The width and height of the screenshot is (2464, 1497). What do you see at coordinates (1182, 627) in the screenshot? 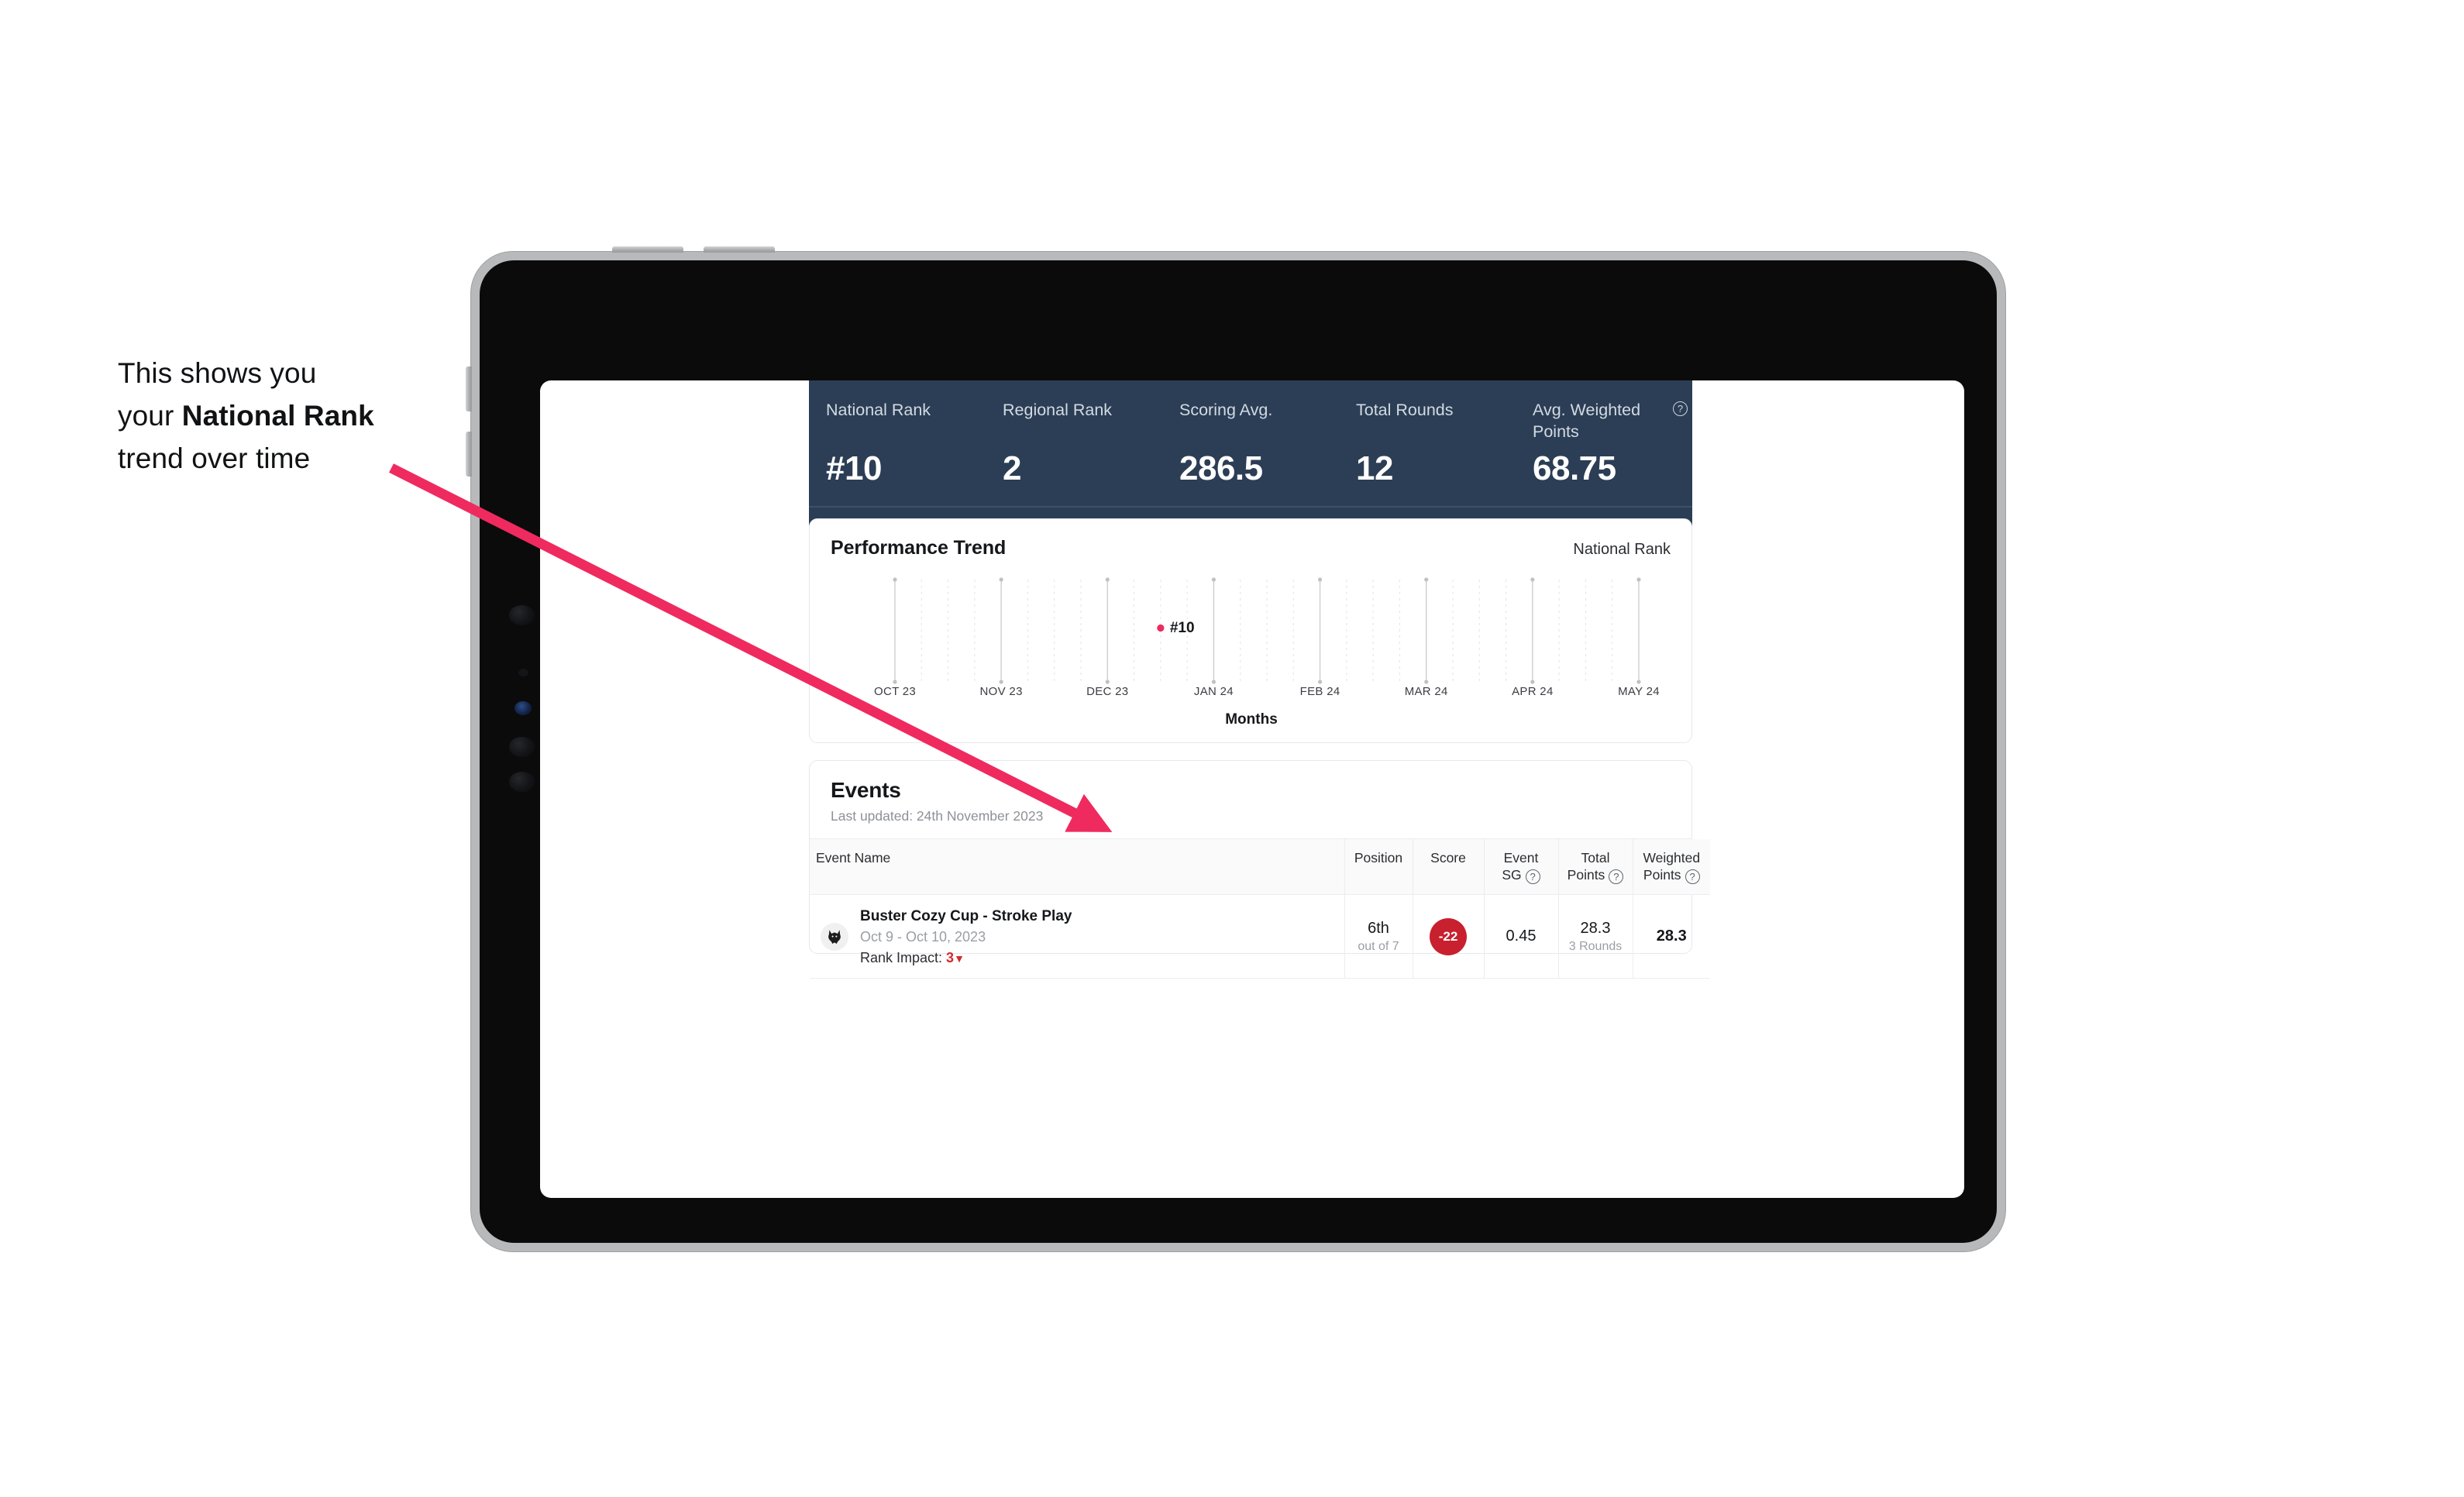
I see `chart-data-point-label: #10` at bounding box center [1182, 627].